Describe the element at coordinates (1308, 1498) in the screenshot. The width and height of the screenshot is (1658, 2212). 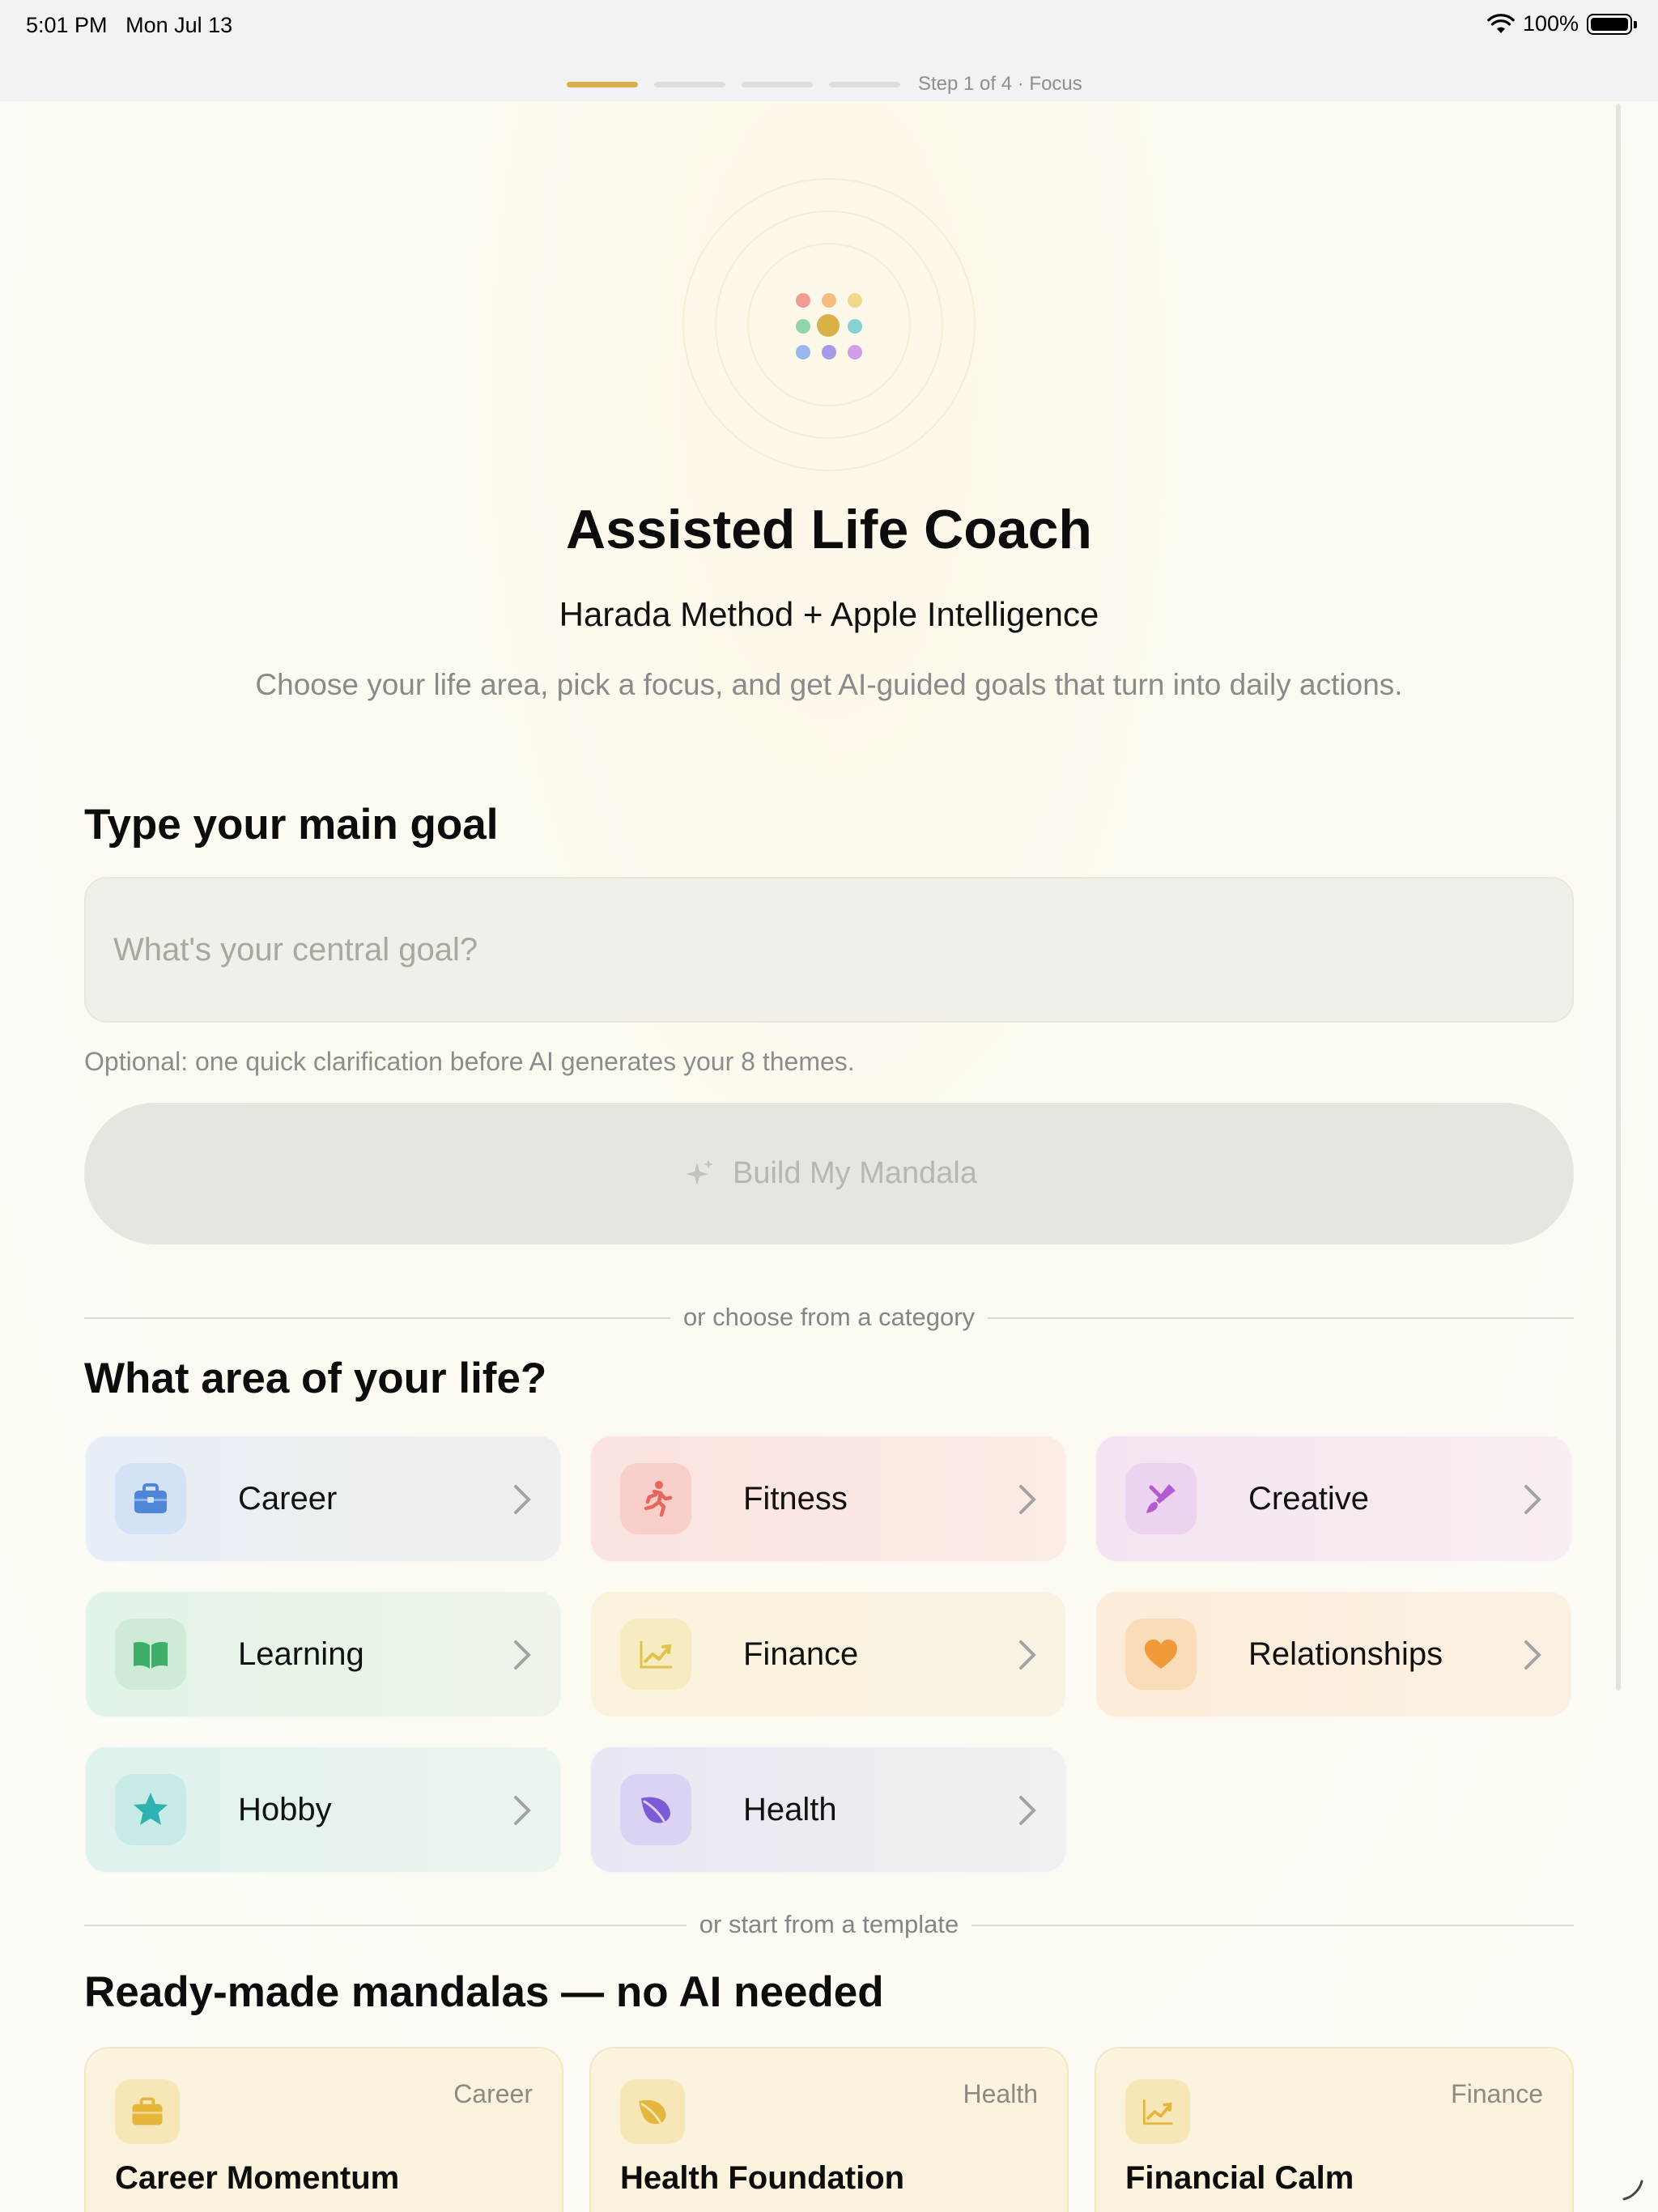
I see `category-label: Creative` at that location.